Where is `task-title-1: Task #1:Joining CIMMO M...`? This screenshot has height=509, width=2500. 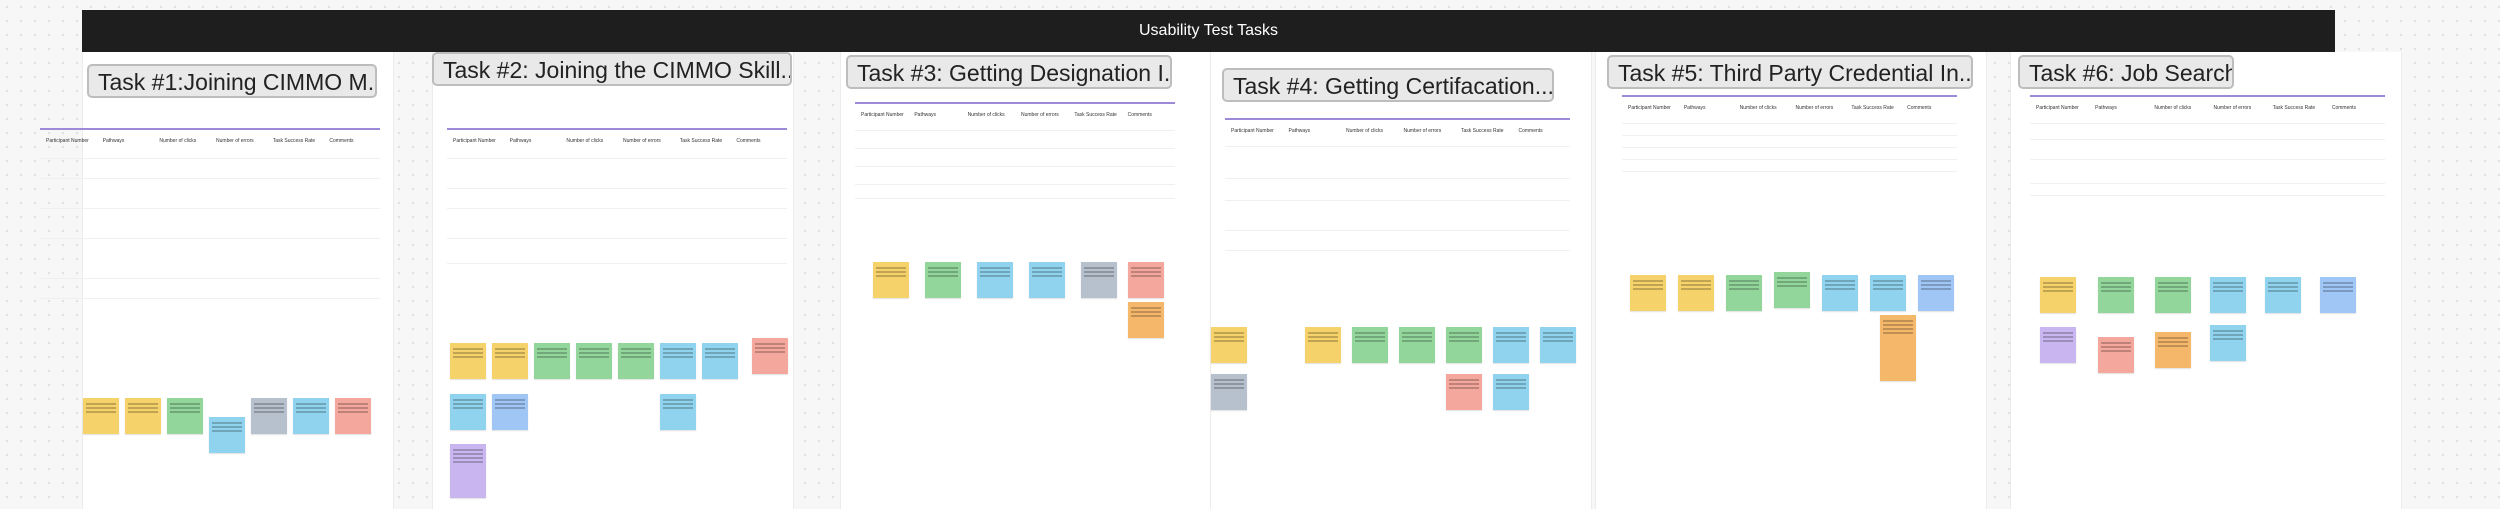
task-title-1: Task #1:Joining CIMMO M... is located at coordinates (232, 81).